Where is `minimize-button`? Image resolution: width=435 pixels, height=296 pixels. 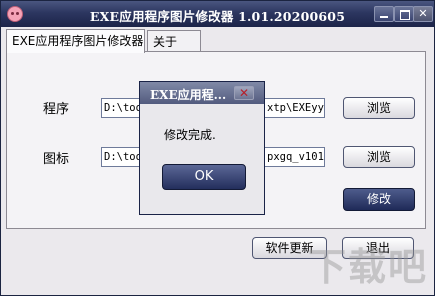
minimize-button is located at coordinates (384, 14).